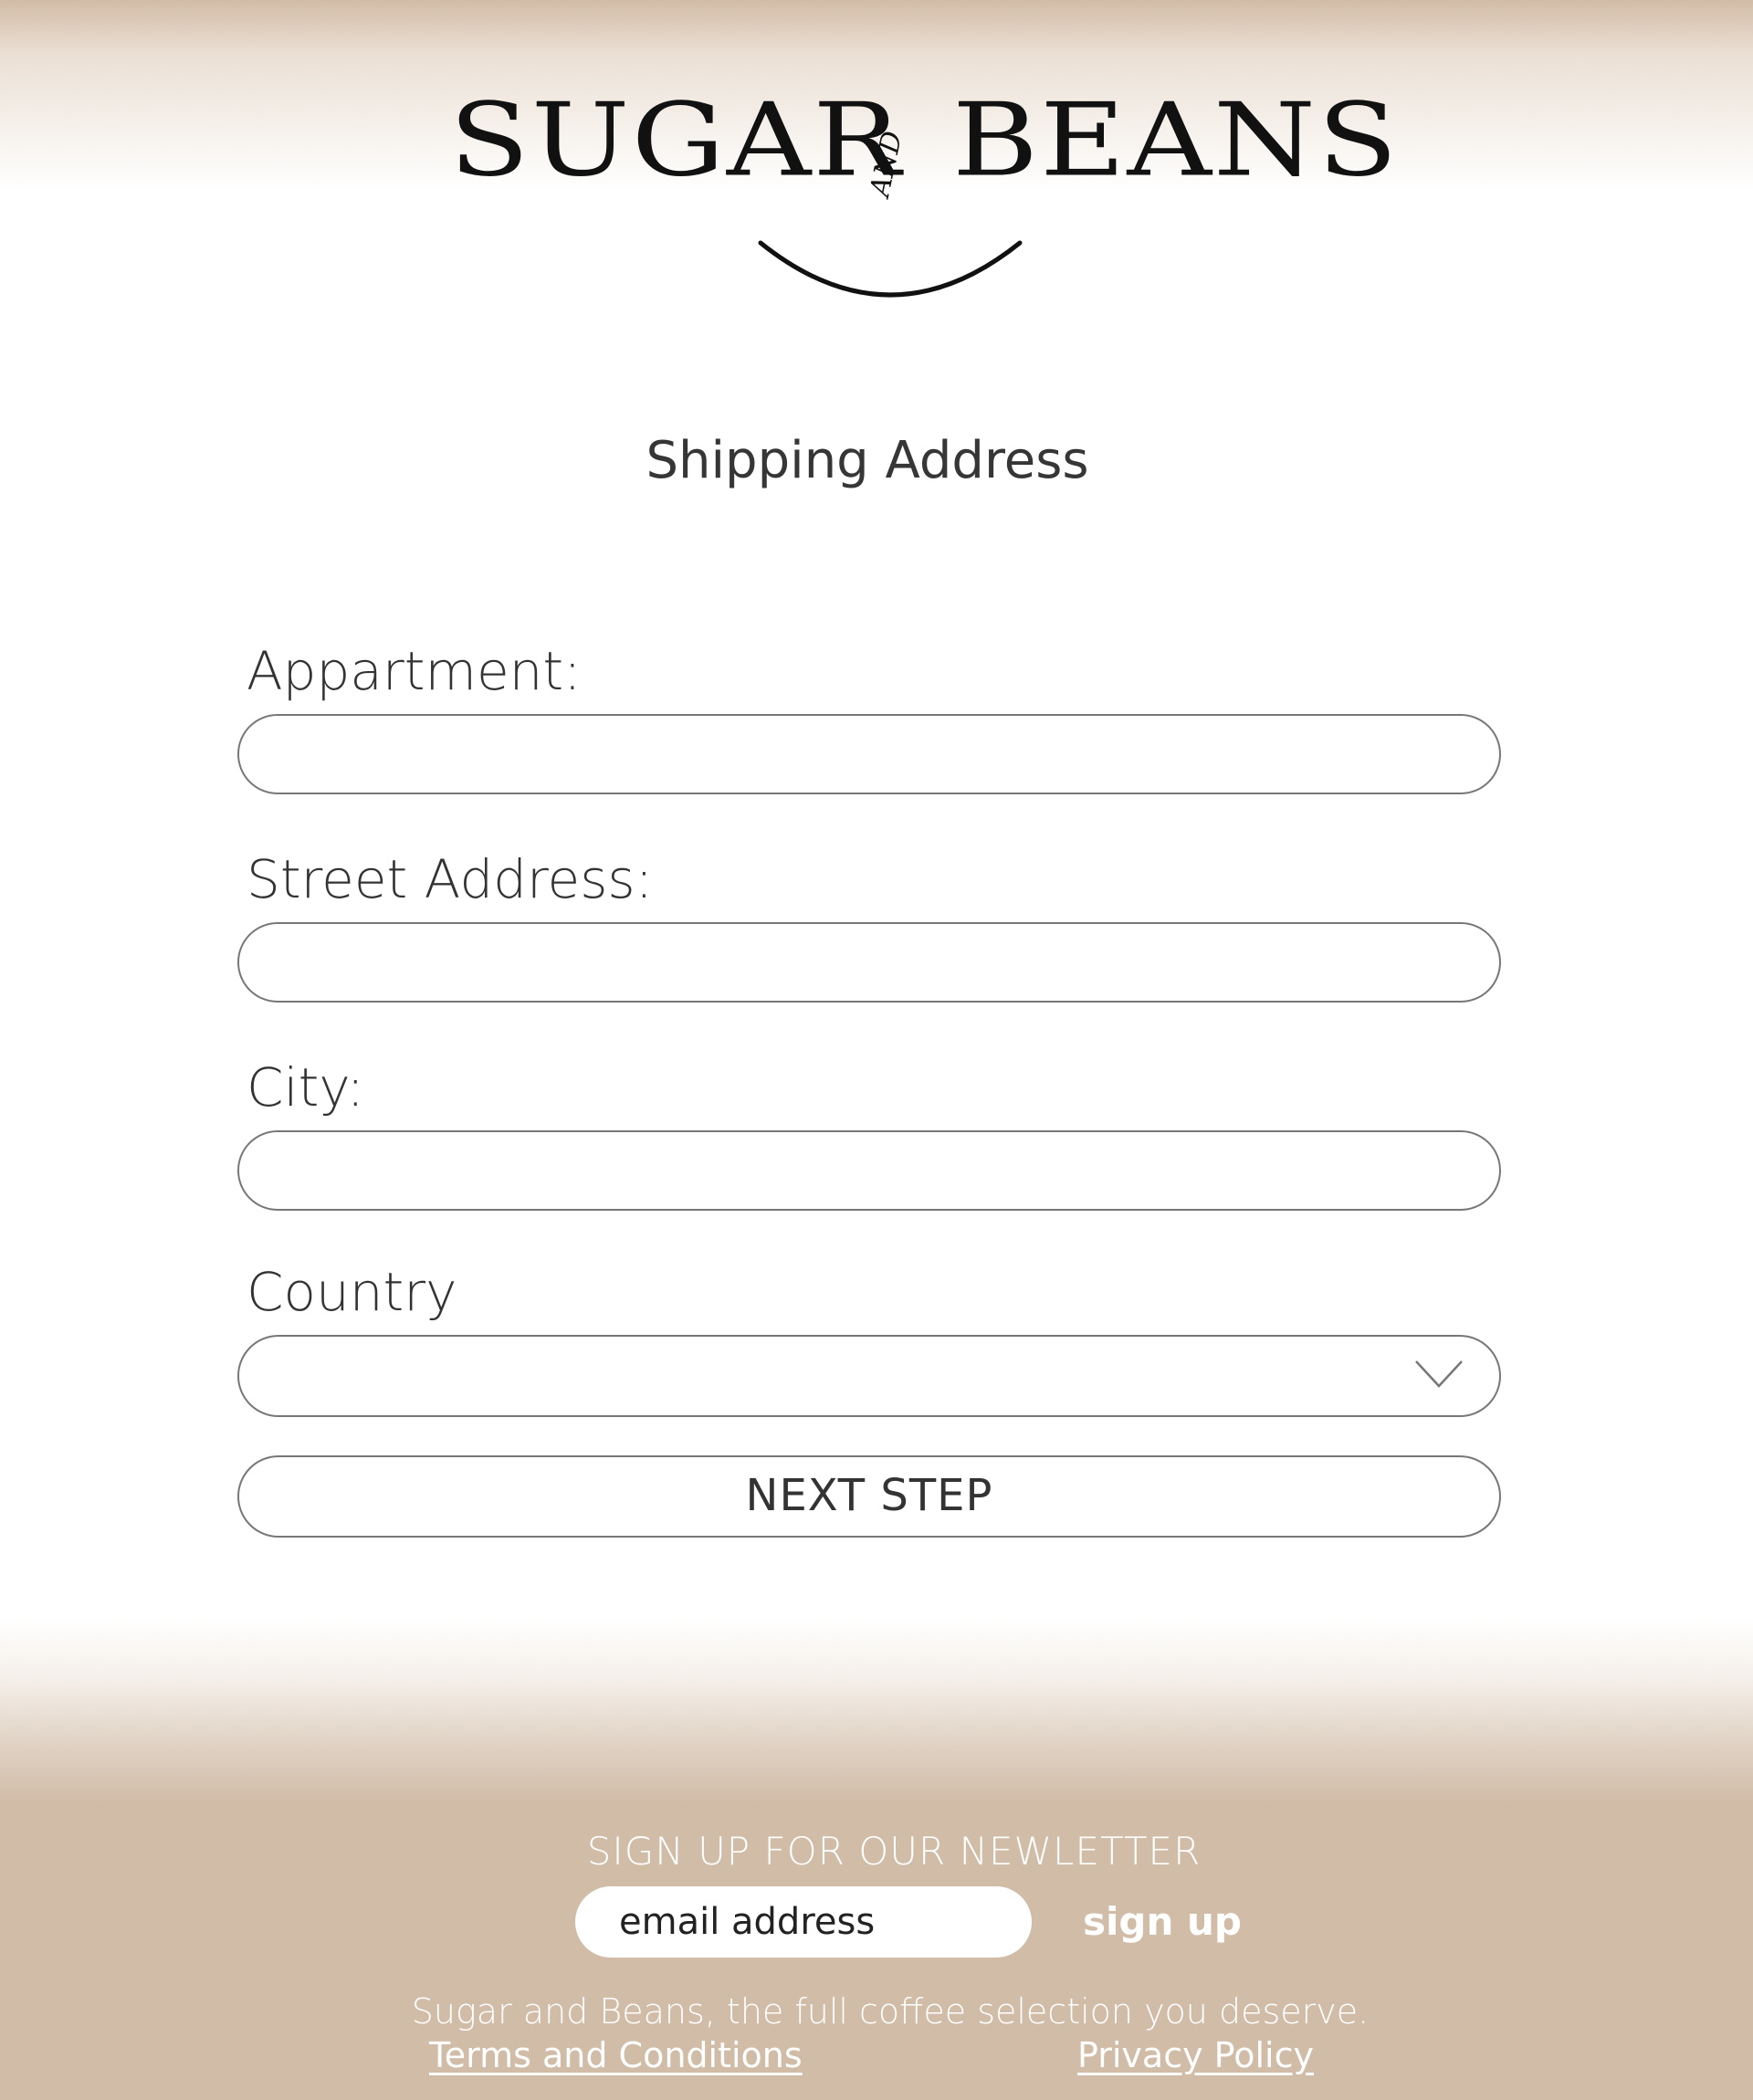  I want to click on city-input, so click(869, 1170).